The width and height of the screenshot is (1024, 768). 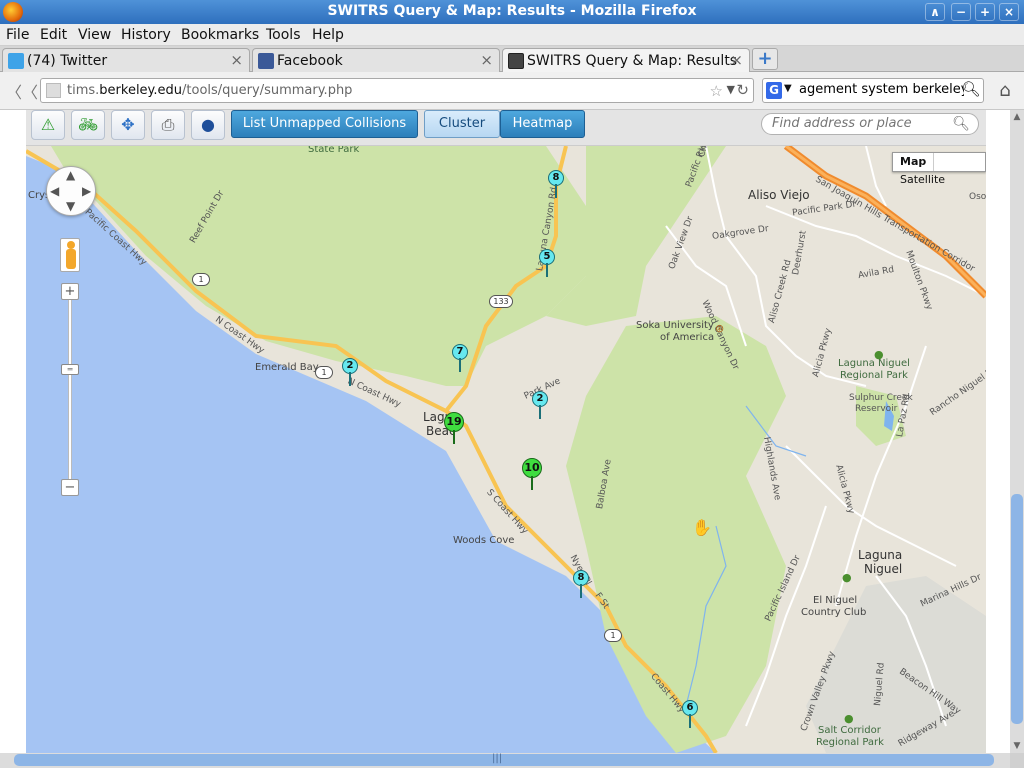 I want to click on soka-university-label-2: of America, so click(x=687, y=337).